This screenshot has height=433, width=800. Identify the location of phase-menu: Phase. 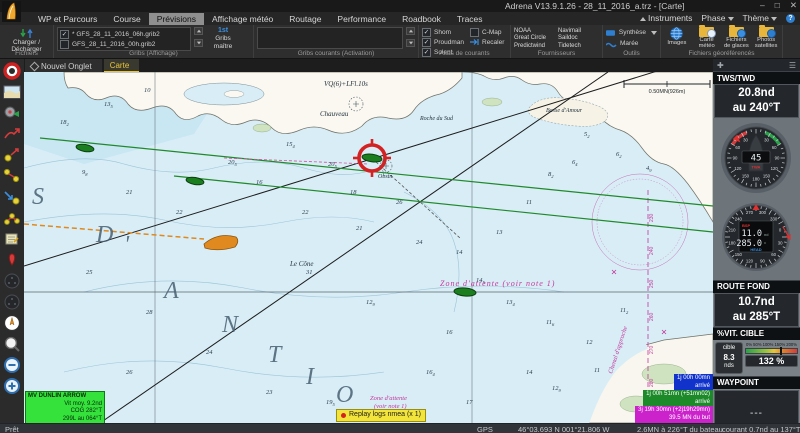
(717, 18).